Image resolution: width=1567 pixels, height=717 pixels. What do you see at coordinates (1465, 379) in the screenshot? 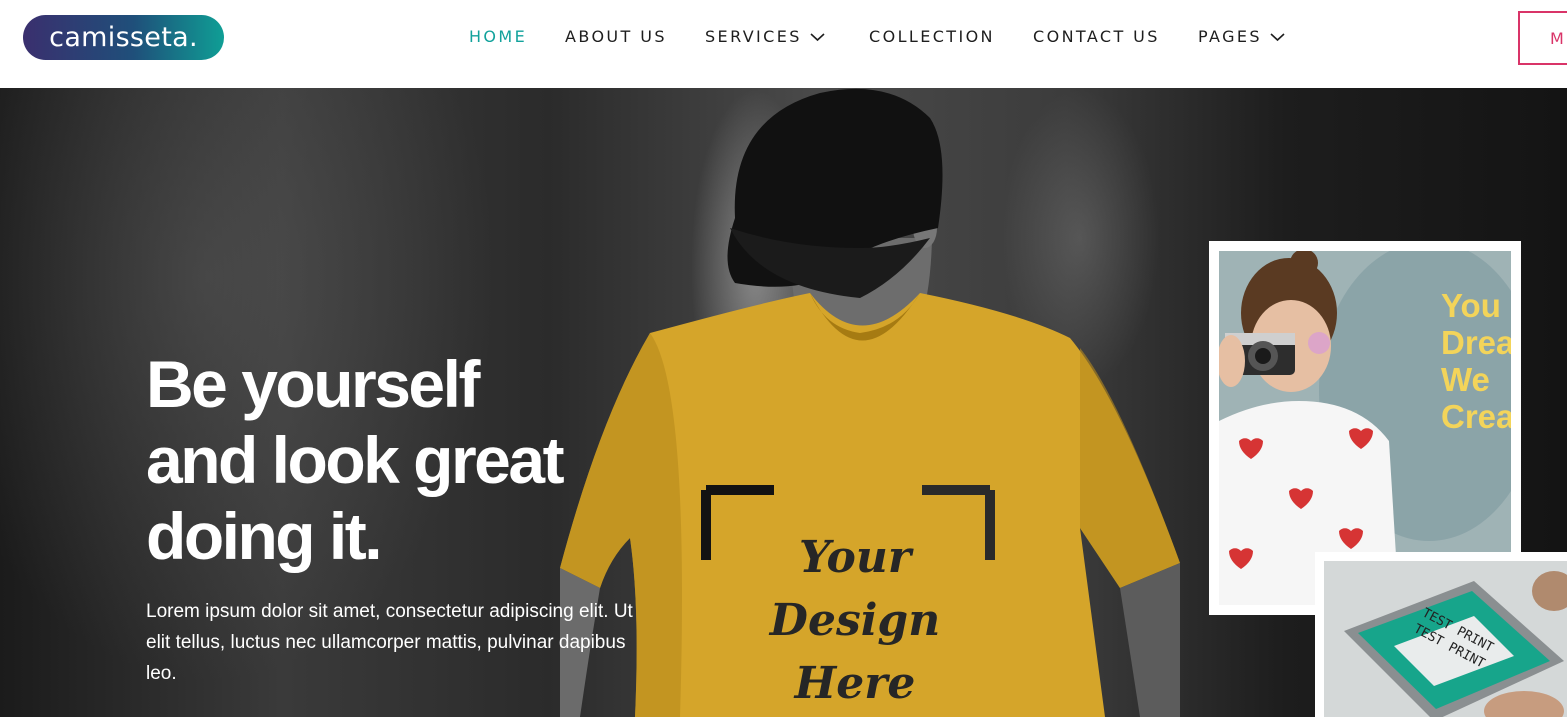
I see `card1-slogan-line: We` at bounding box center [1465, 379].